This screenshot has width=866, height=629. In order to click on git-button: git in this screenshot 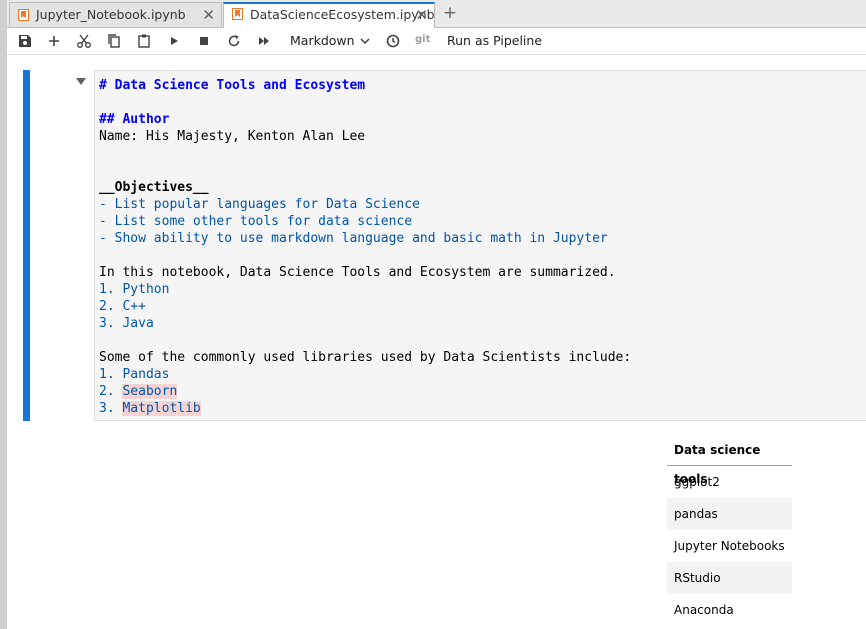, I will do `click(422, 39)`.